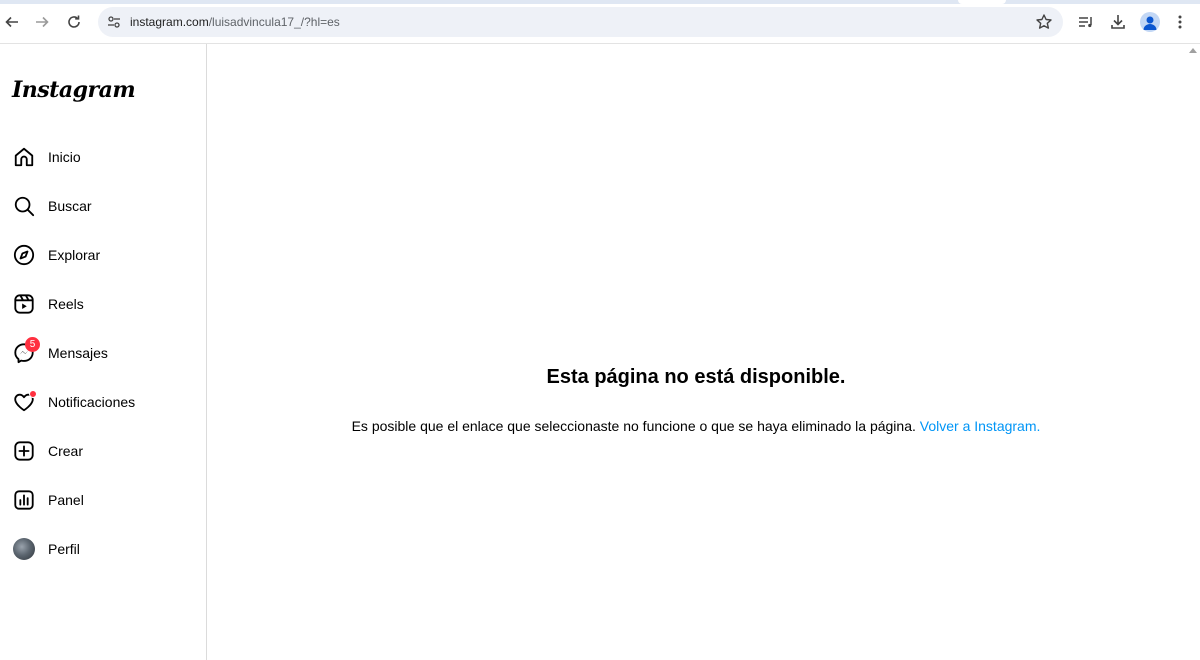 The height and width of the screenshot is (660, 1200). What do you see at coordinates (103, 451) in the screenshot?
I see `sidebar-item-crear: Crear` at bounding box center [103, 451].